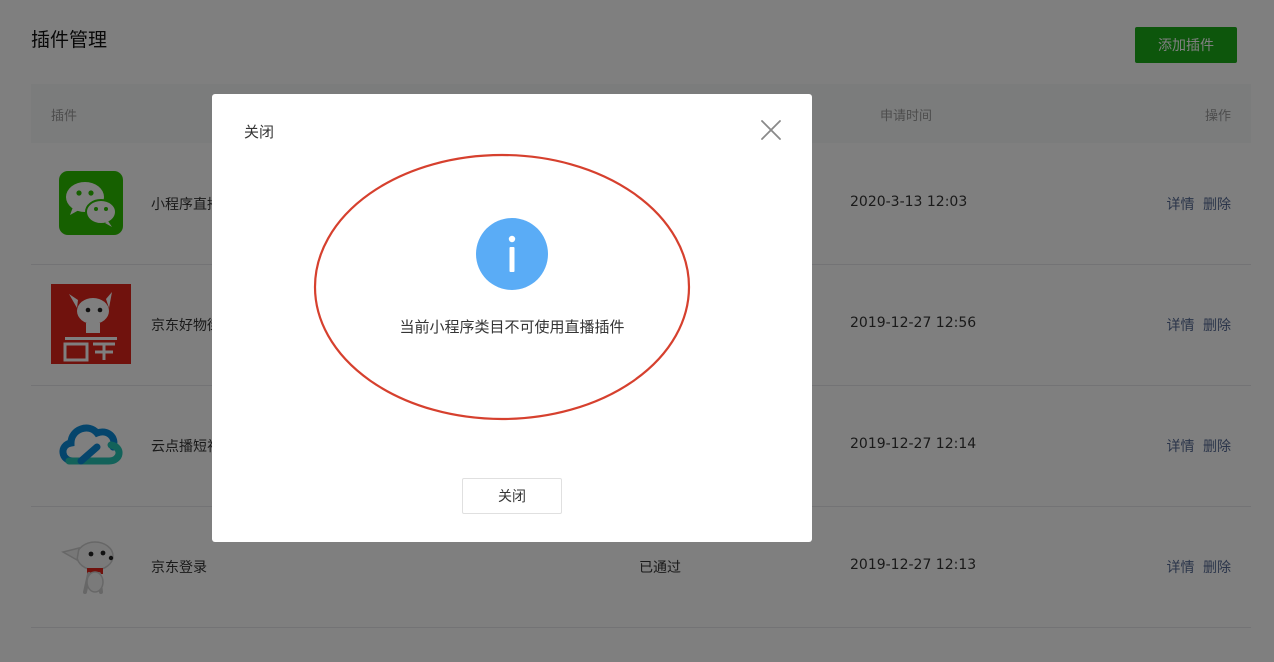 The width and height of the screenshot is (1274, 662). Describe the element at coordinates (512, 327) in the screenshot. I see `dialog-message: 当前小程序类目不可使用直播插件` at that location.